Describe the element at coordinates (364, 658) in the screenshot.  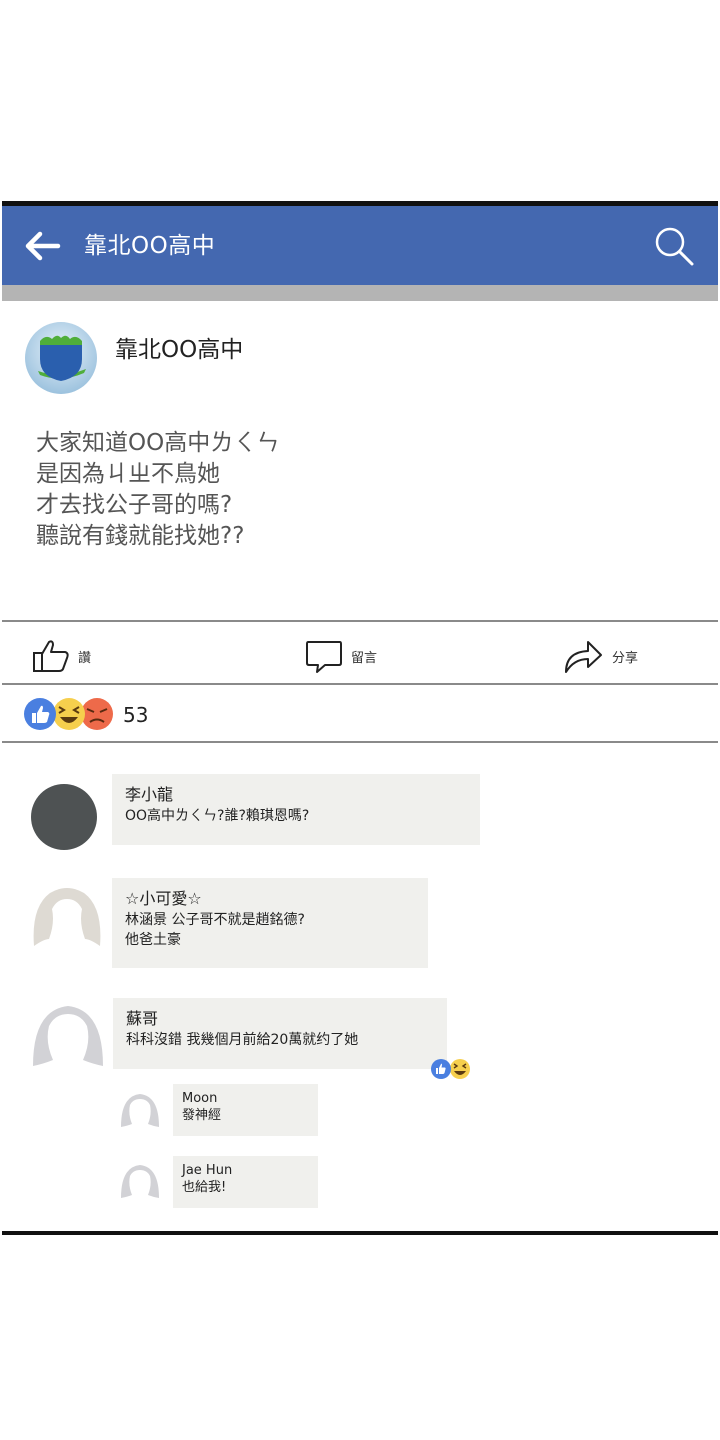
I see `comment-label: 留言` at that location.